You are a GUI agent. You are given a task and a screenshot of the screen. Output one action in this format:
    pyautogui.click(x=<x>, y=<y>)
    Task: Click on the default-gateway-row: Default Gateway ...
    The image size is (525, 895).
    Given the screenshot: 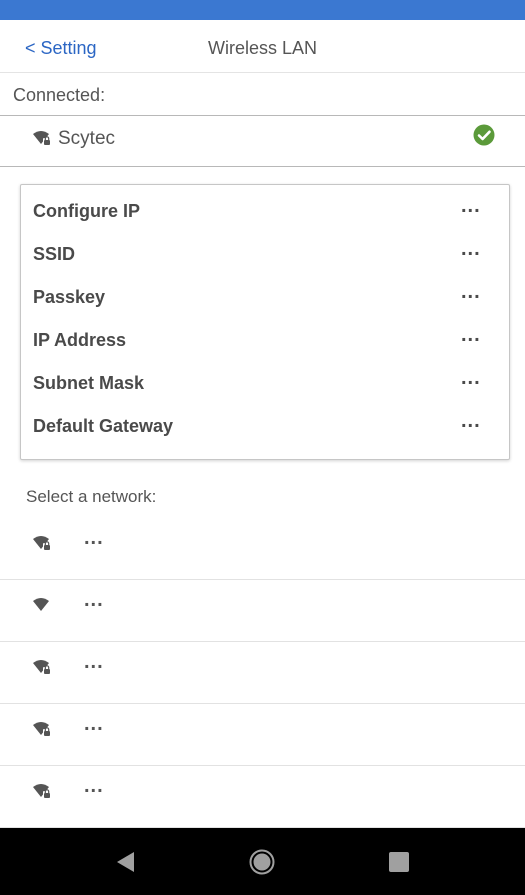 What is the action you would take?
    pyautogui.click(x=266, y=429)
    